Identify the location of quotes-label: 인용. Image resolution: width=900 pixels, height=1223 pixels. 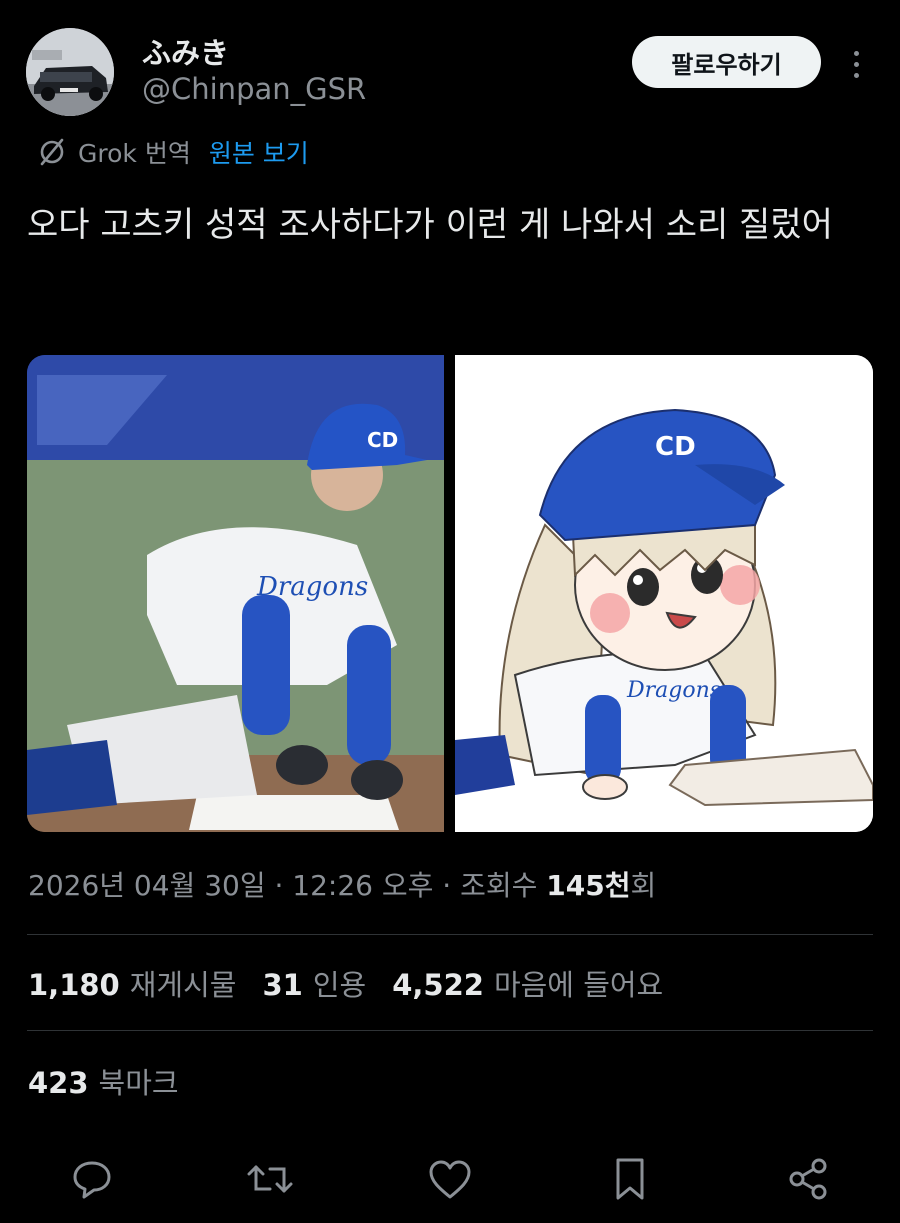
(339, 985).